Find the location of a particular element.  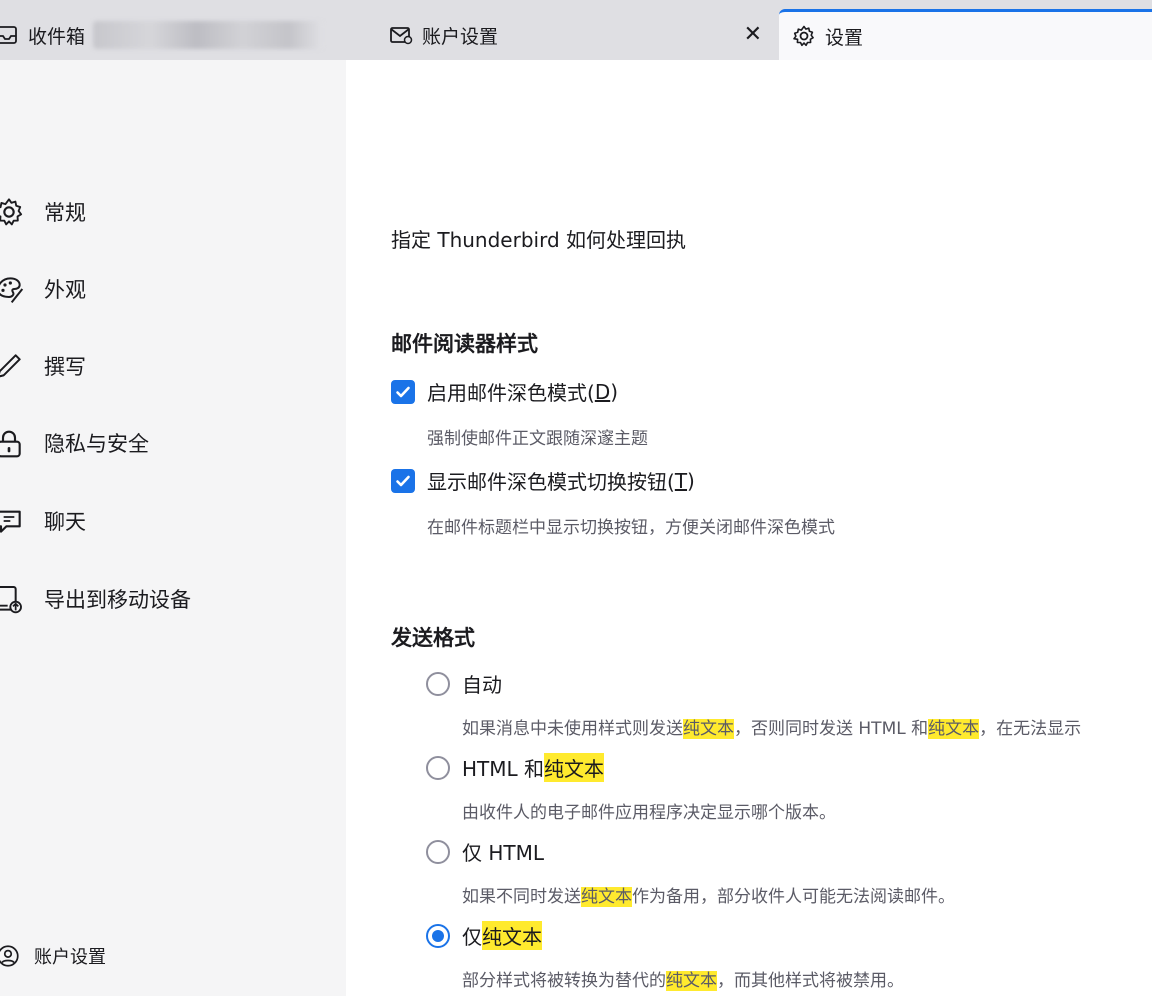

desc-text: 部分样式将被转换为替代的 is located at coordinates (564, 981).